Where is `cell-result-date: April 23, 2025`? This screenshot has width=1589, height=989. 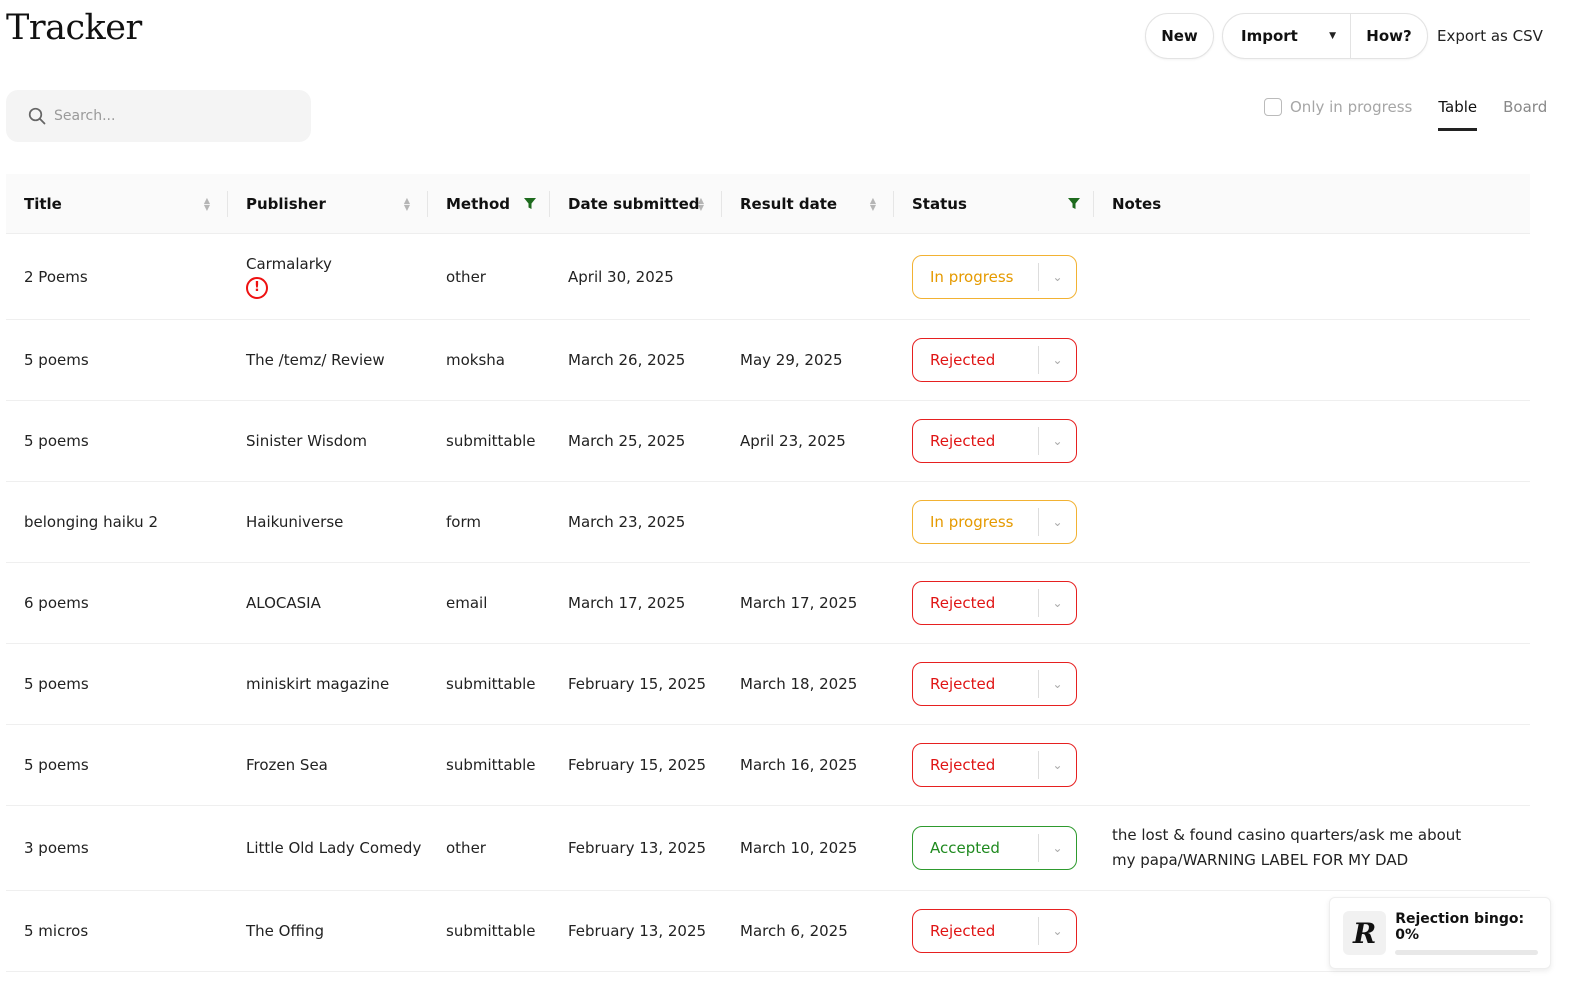
cell-result-date: April 23, 2025 is located at coordinates (793, 441).